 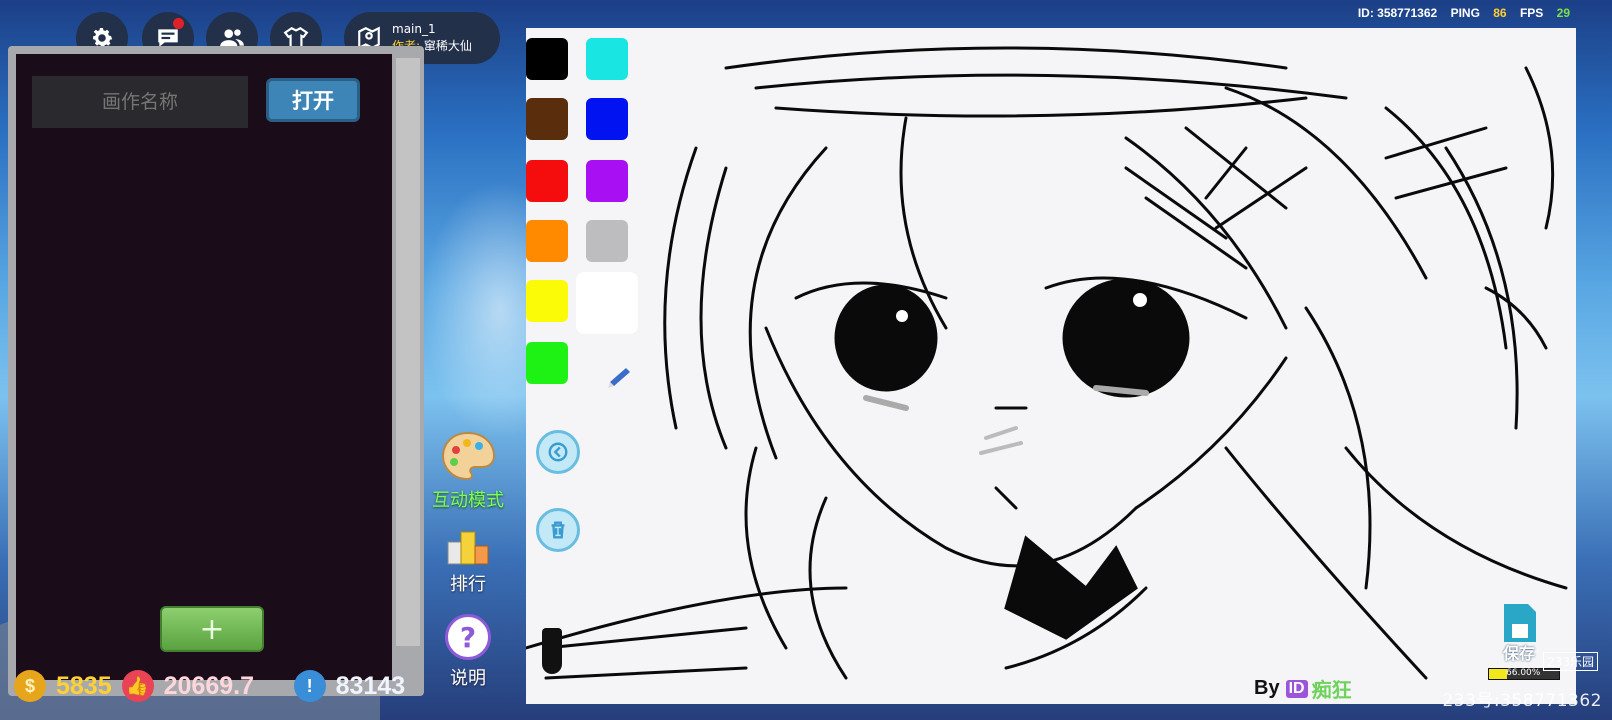 What do you see at coordinates (370, 685) in the screenshot?
I see `report-count: 83143` at bounding box center [370, 685].